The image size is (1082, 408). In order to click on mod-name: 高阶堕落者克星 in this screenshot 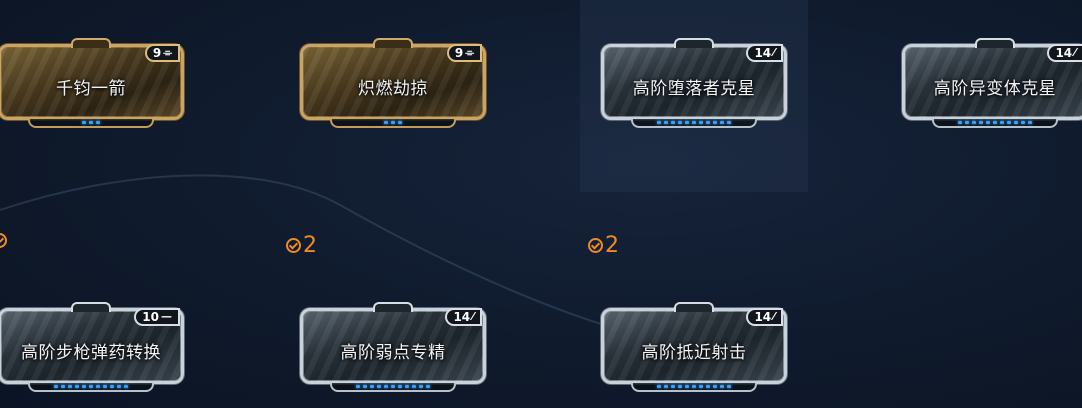, I will do `click(694, 89)`.